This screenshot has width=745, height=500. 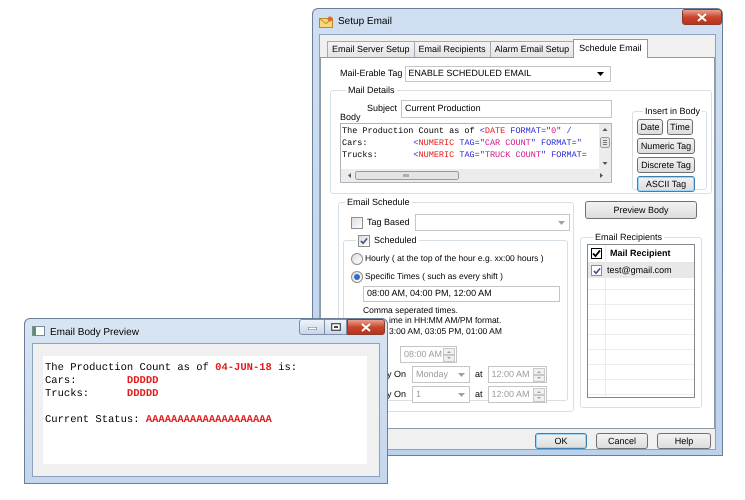 I want to click on button: Cancel, so click(x=622, y=441).